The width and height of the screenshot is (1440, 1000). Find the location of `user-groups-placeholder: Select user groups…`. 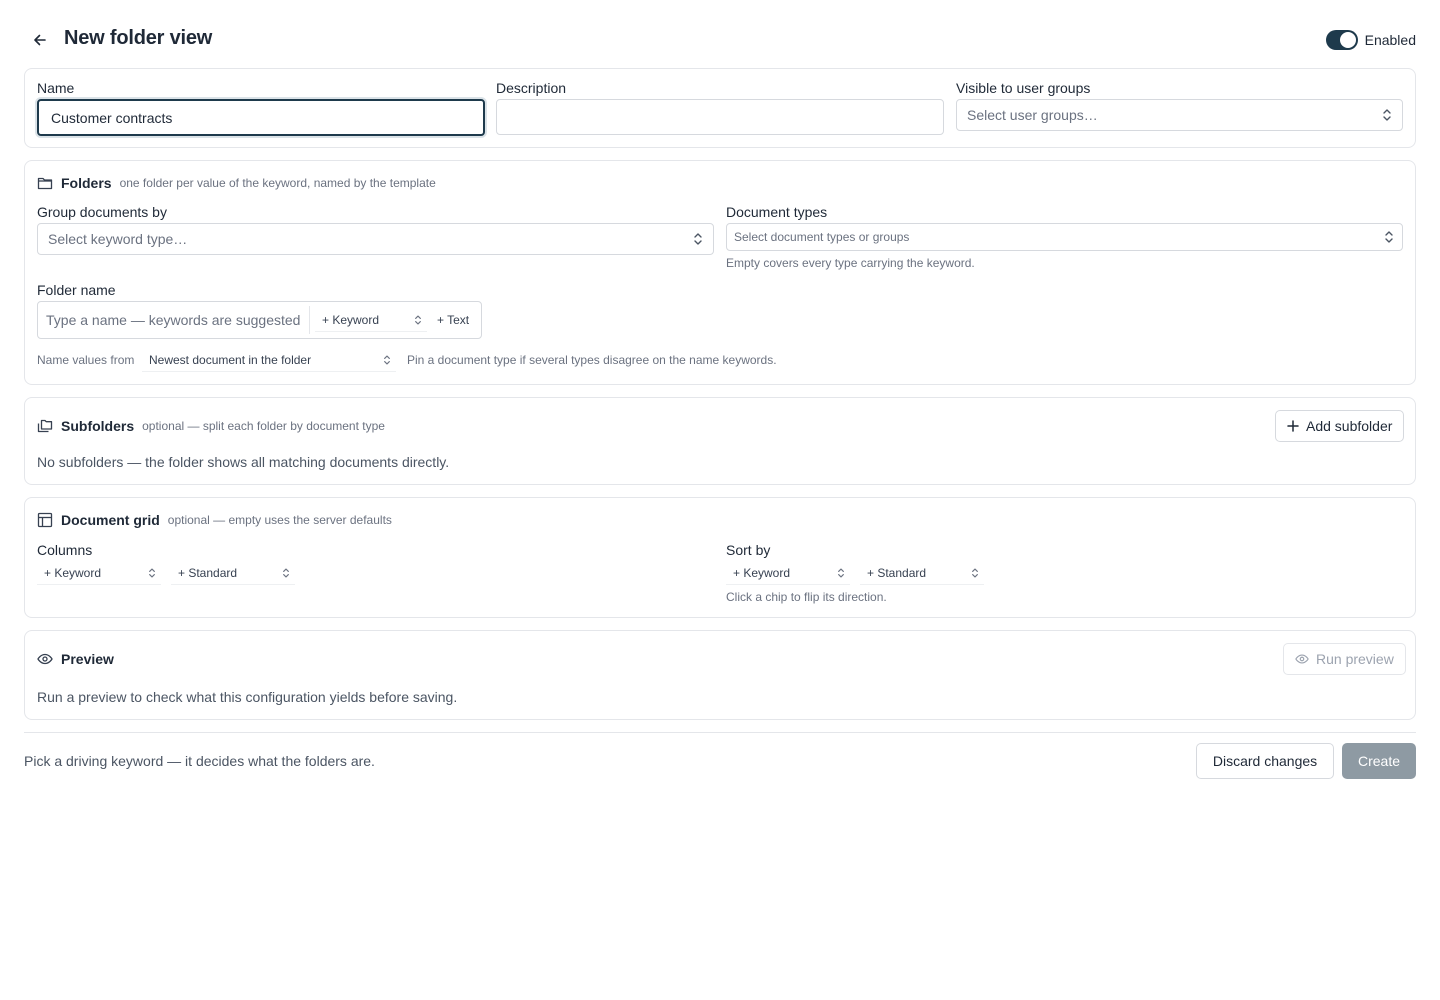

user-groups-placeholder: Select user groups… is located at coordinates (1032, 115).